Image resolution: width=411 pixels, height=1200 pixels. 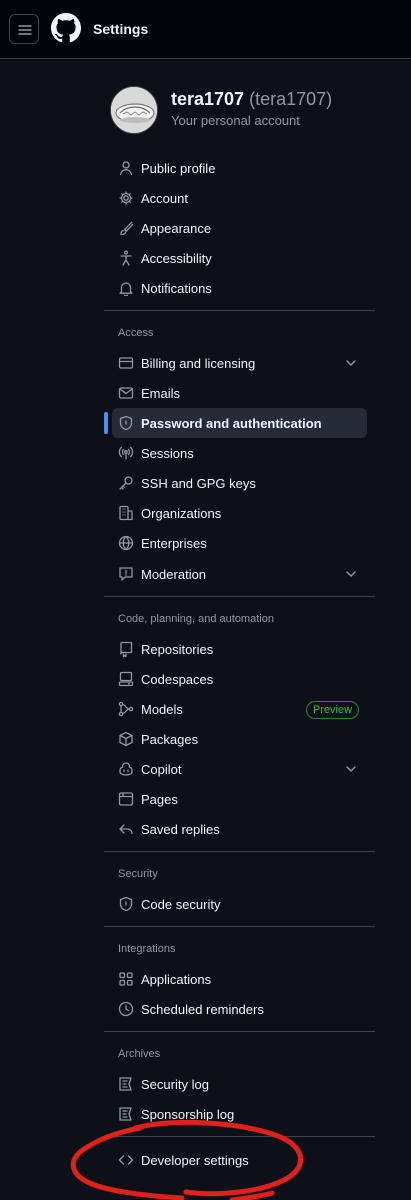 What do you see at coordinates (126, 979) in the screenshot?
I see `apps-icon` at bounding box center [126, 979].